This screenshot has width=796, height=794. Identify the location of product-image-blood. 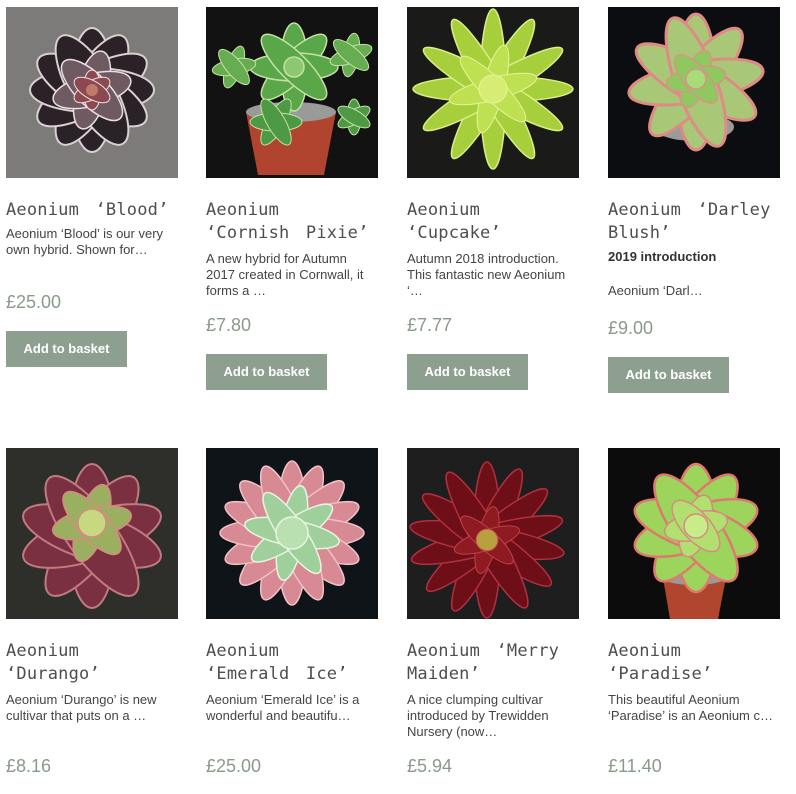
(92, 92).